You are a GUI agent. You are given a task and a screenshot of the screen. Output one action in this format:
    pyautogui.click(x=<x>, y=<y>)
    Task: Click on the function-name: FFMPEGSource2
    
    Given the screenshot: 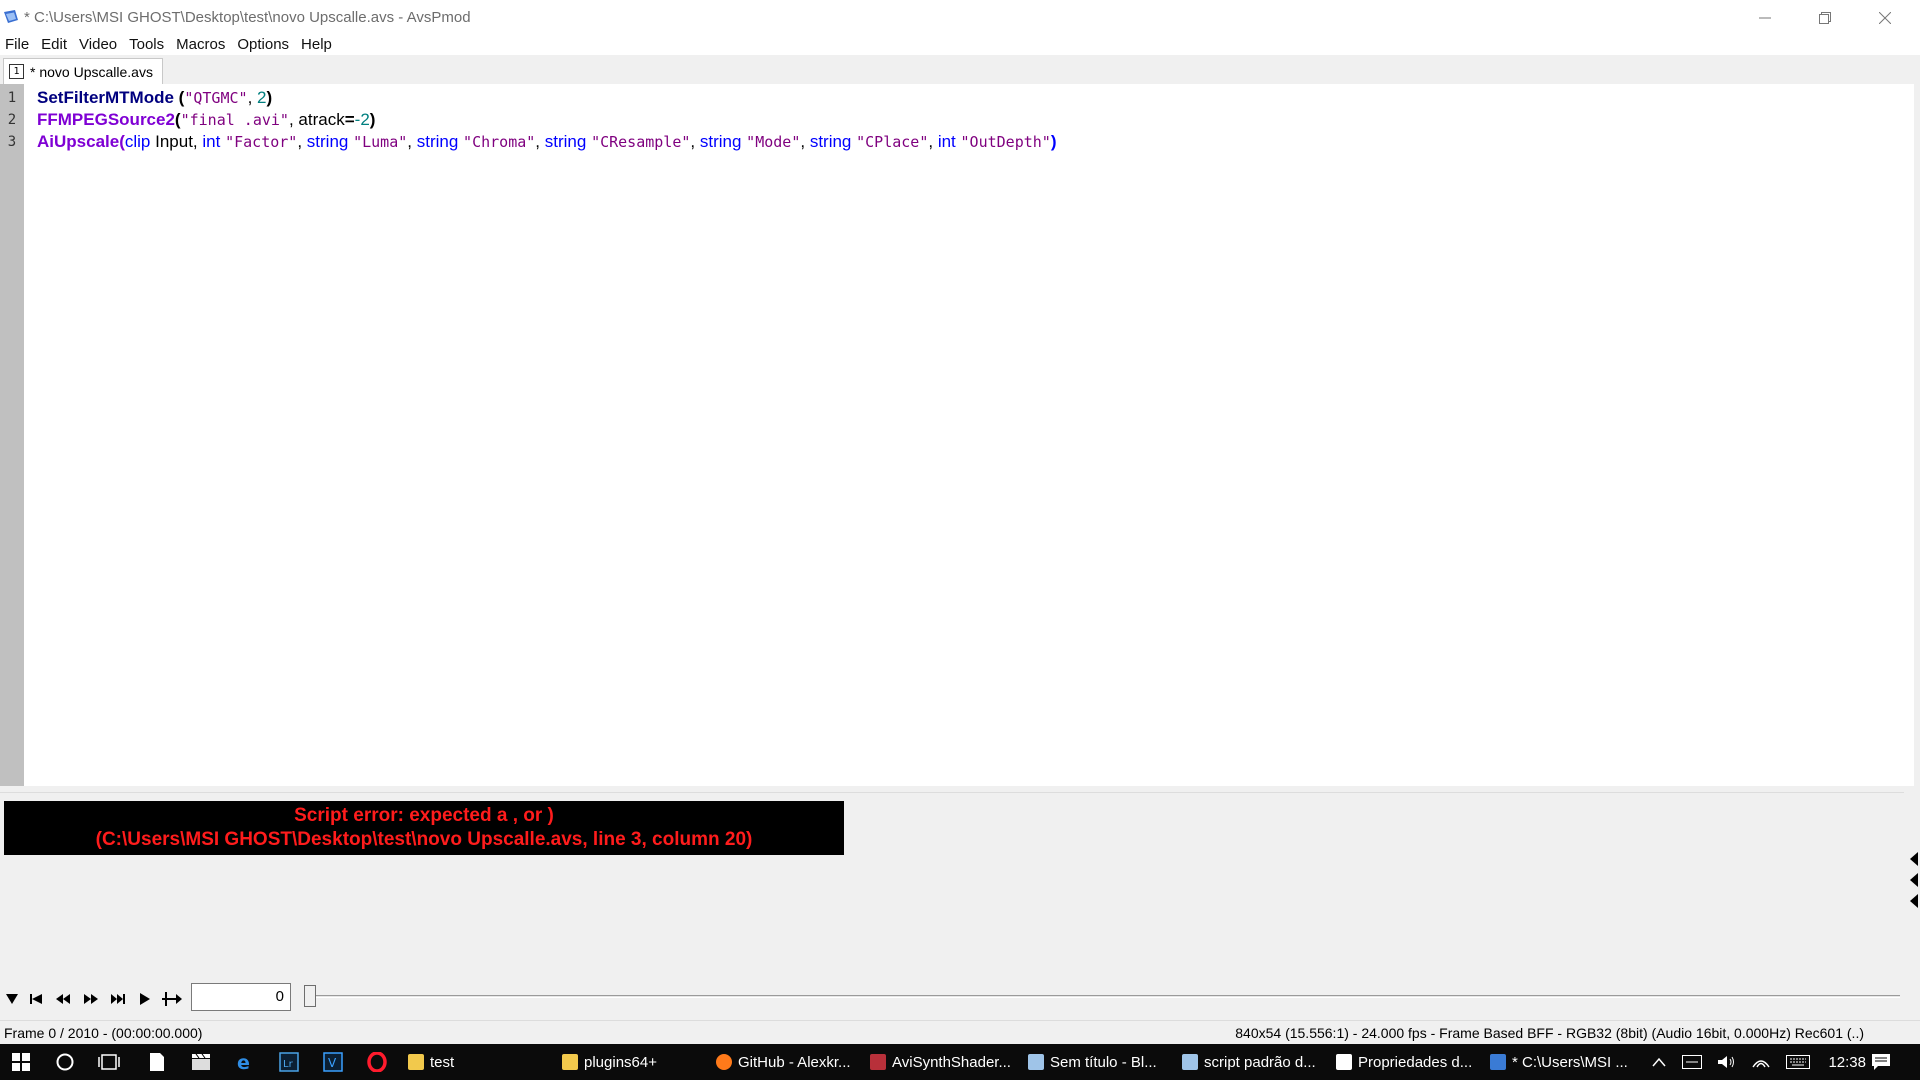 What is the action you would take?
    pyautogui.click(x=106, y=119)
    